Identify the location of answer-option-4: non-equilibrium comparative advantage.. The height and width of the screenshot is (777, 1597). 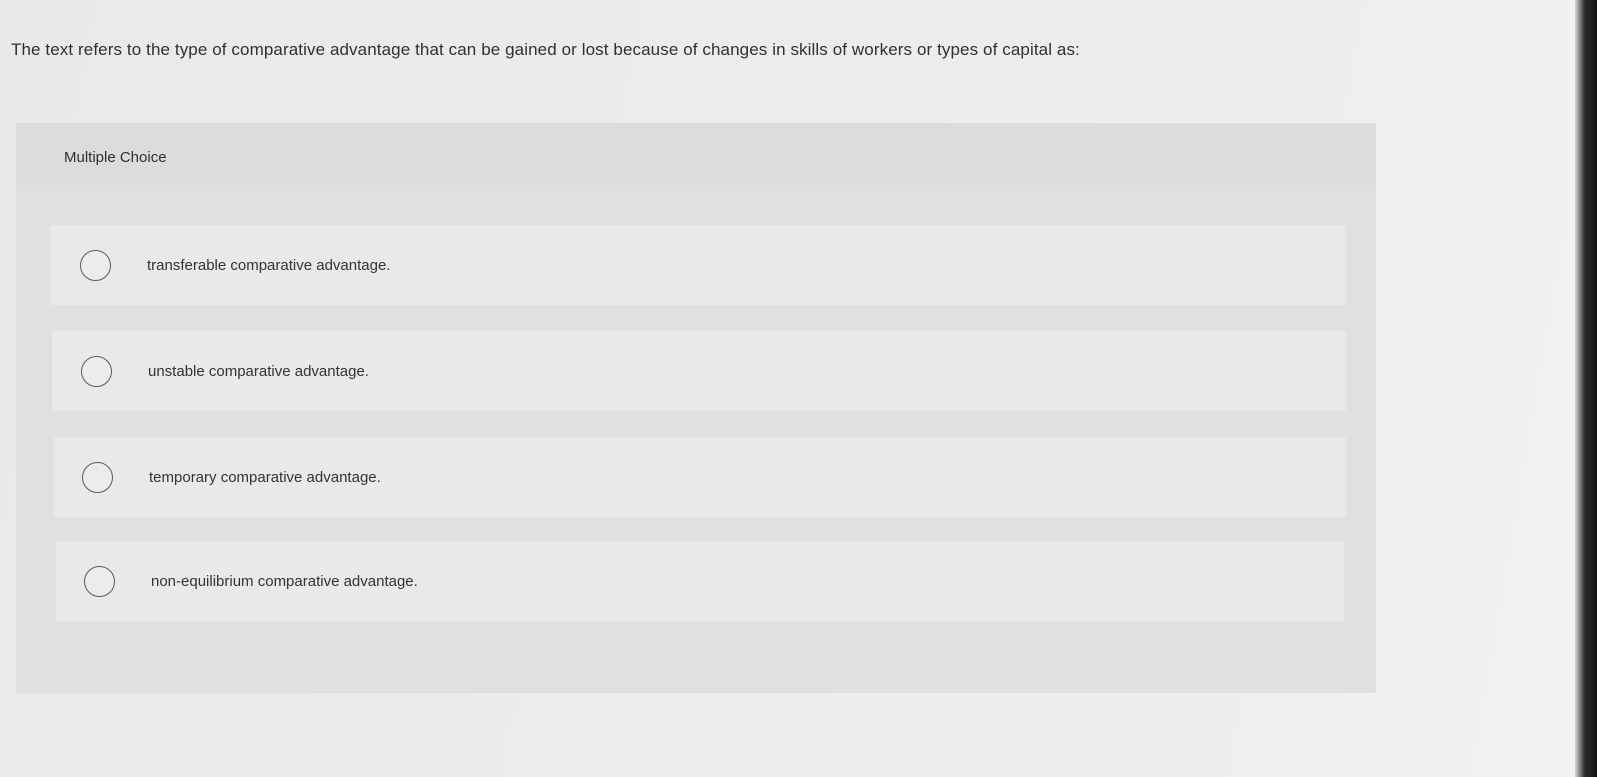
(700, 581).